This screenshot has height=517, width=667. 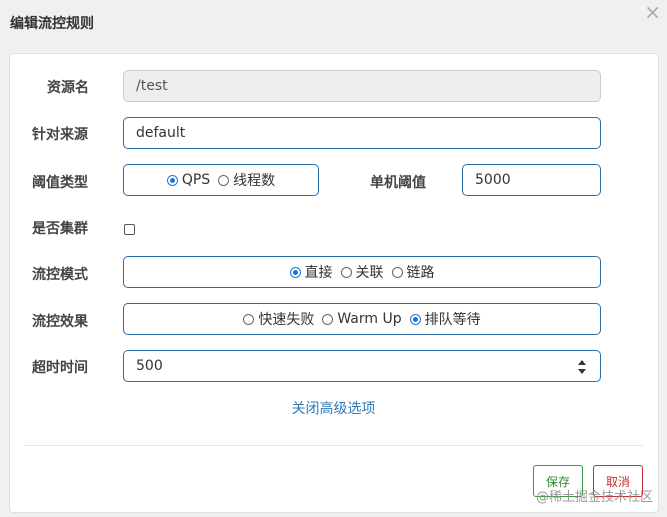 I want to click on close-icon: ×, so click(x=652, y=12).